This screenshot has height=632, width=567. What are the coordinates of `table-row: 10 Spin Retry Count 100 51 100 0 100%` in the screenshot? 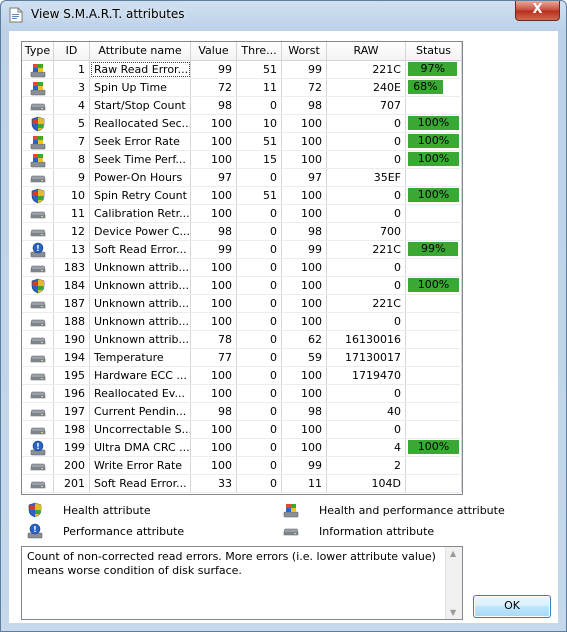 It's located at (242, 196).